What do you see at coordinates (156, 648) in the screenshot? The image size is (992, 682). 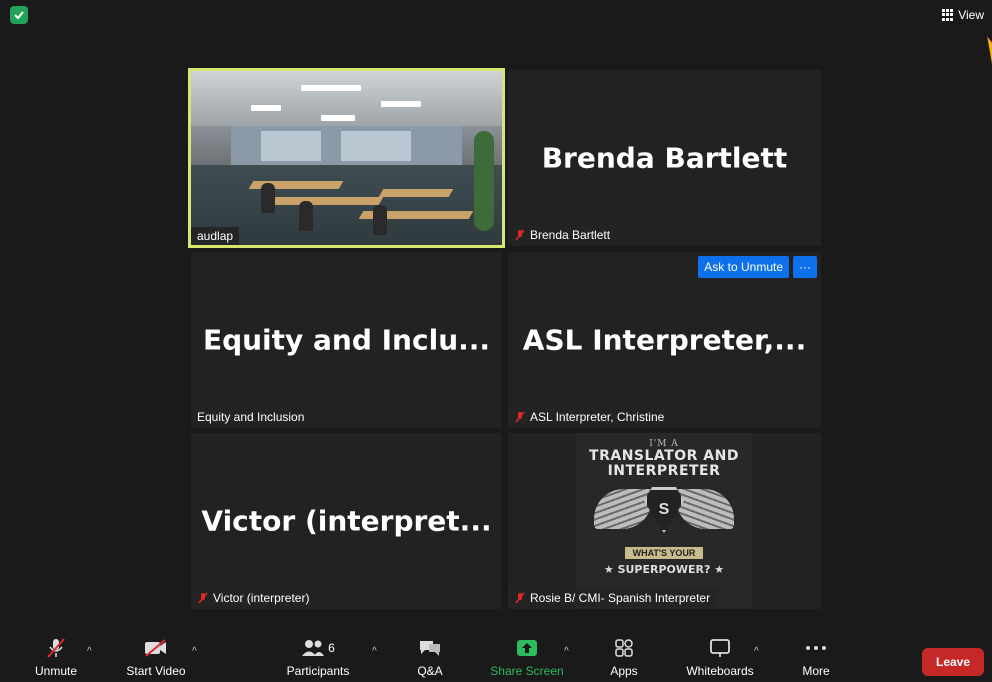 I see `video-off-icon` at bounding box center [156, 648].